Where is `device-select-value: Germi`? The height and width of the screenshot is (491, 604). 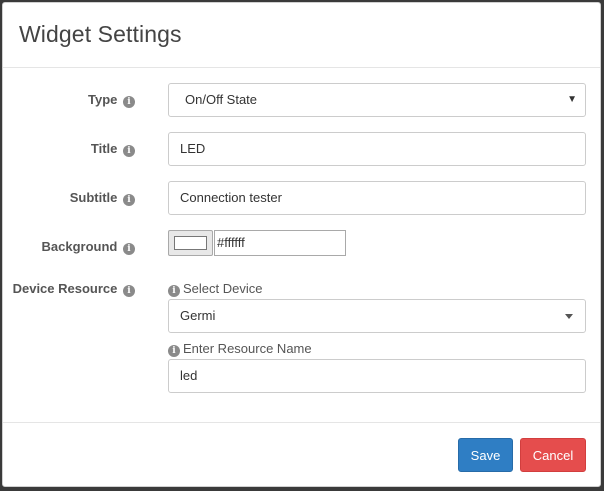
device-select-value: Germi is located at coordinates (198, 315).